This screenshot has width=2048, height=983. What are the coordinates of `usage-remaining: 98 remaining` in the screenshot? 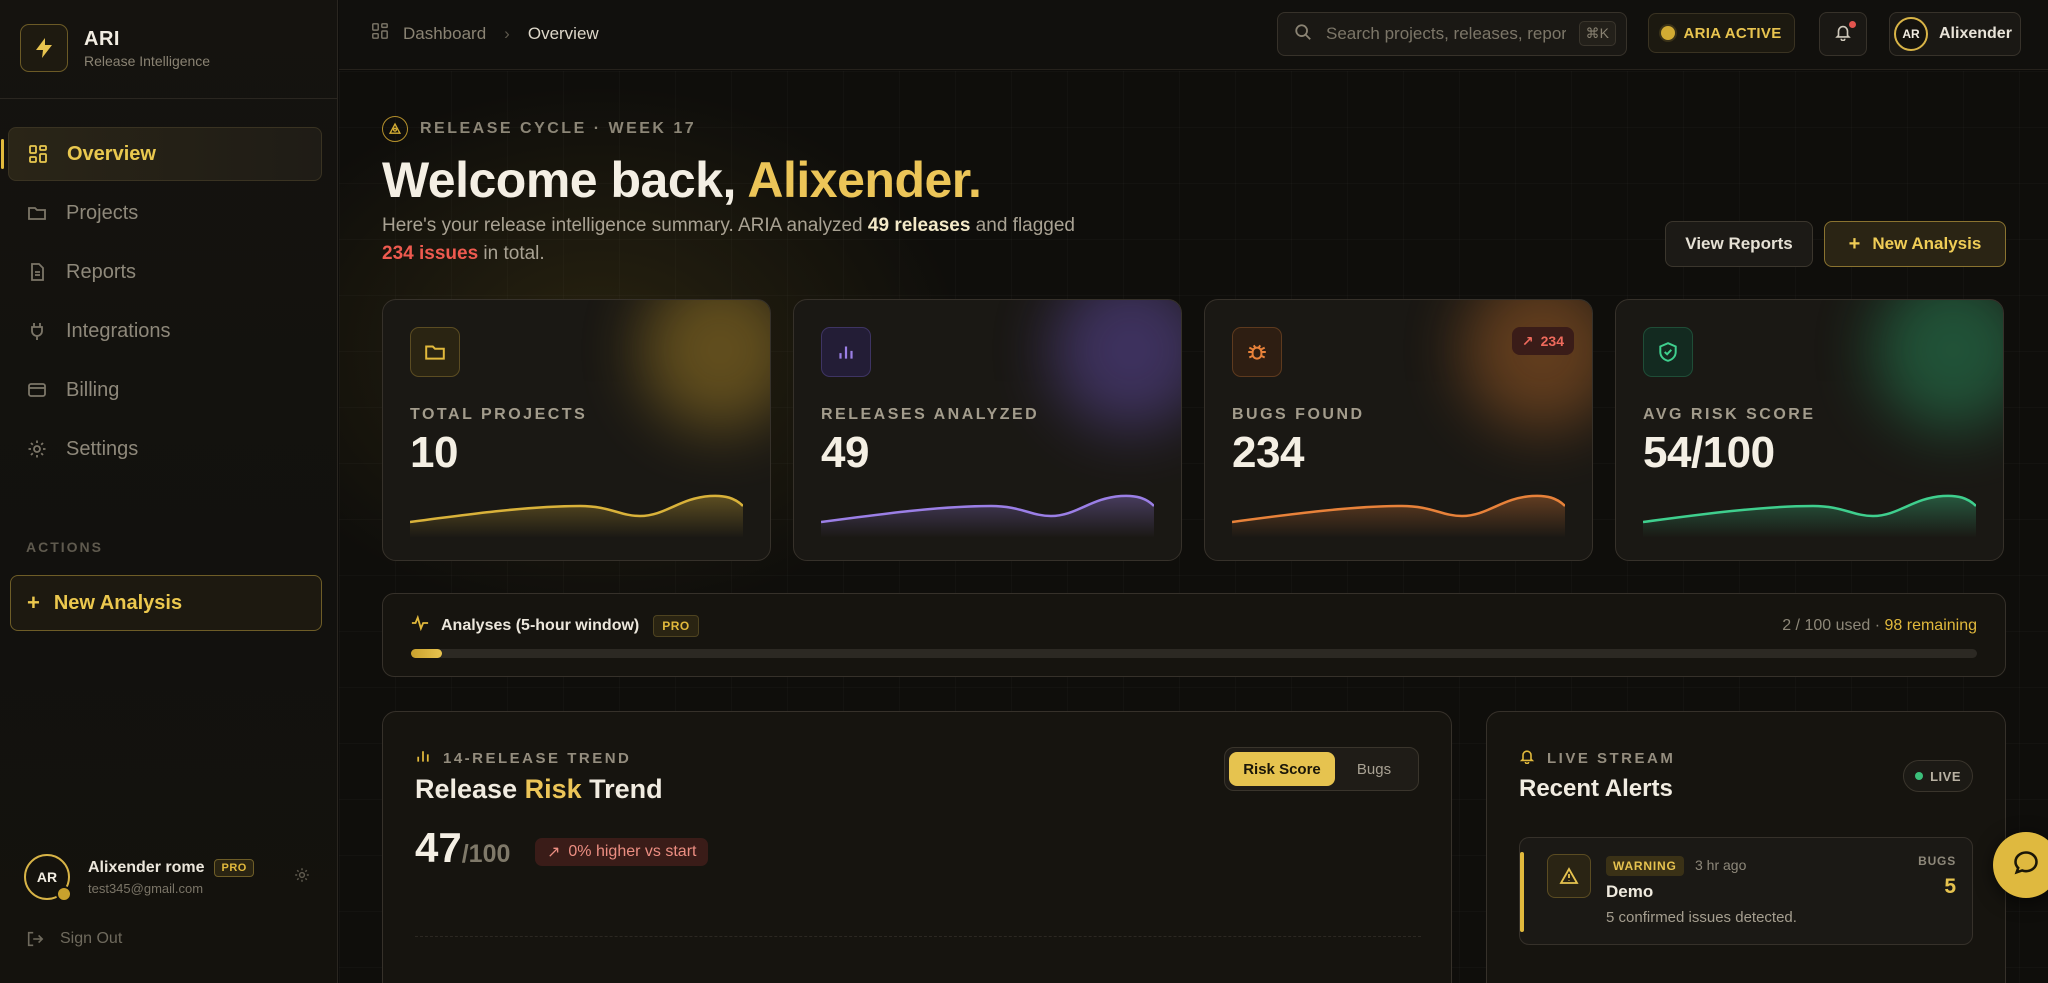 It's located at (1931, 625).